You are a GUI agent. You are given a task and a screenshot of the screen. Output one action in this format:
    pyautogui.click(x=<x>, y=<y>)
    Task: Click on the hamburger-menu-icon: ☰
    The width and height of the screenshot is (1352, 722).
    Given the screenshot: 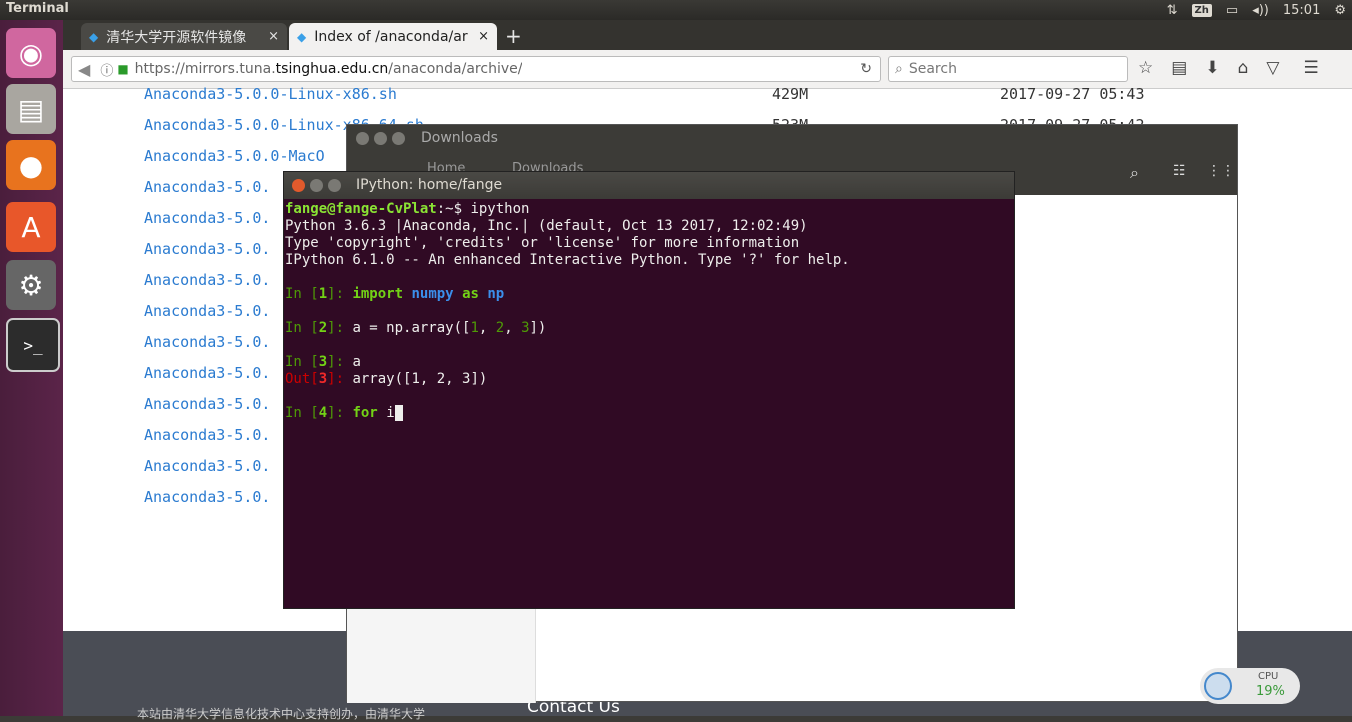 What is the action you would take?
    pyautogui.click(x=1310, y=68)
    